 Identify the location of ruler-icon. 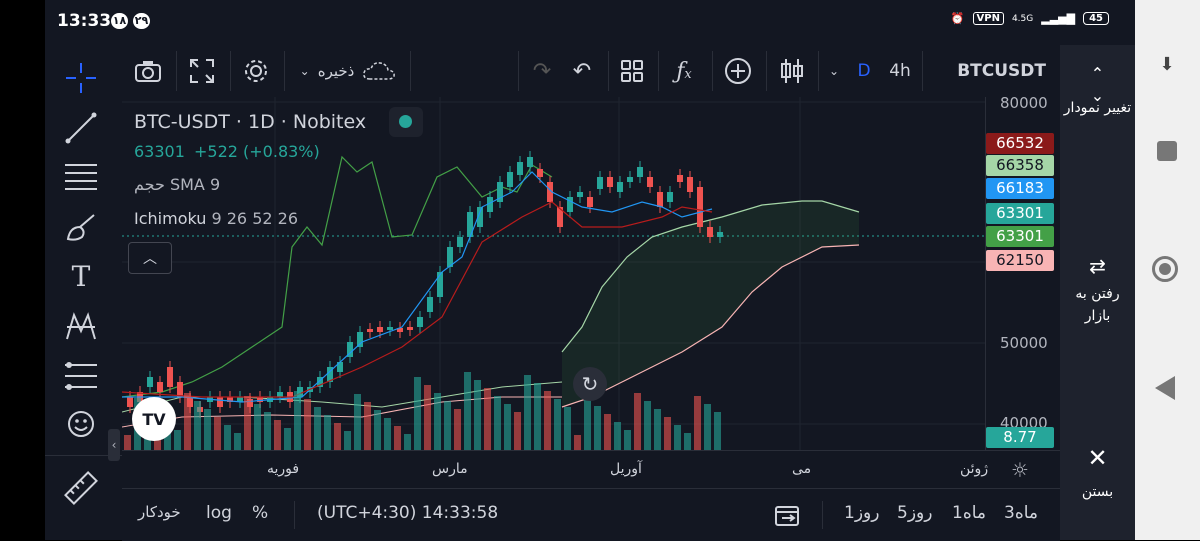
(81, 488).